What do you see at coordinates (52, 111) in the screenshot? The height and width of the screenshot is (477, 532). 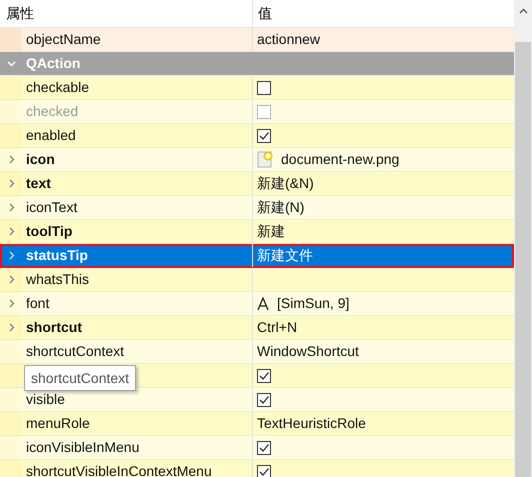 I see `property-name: checked` at bounding box center [52, 111].